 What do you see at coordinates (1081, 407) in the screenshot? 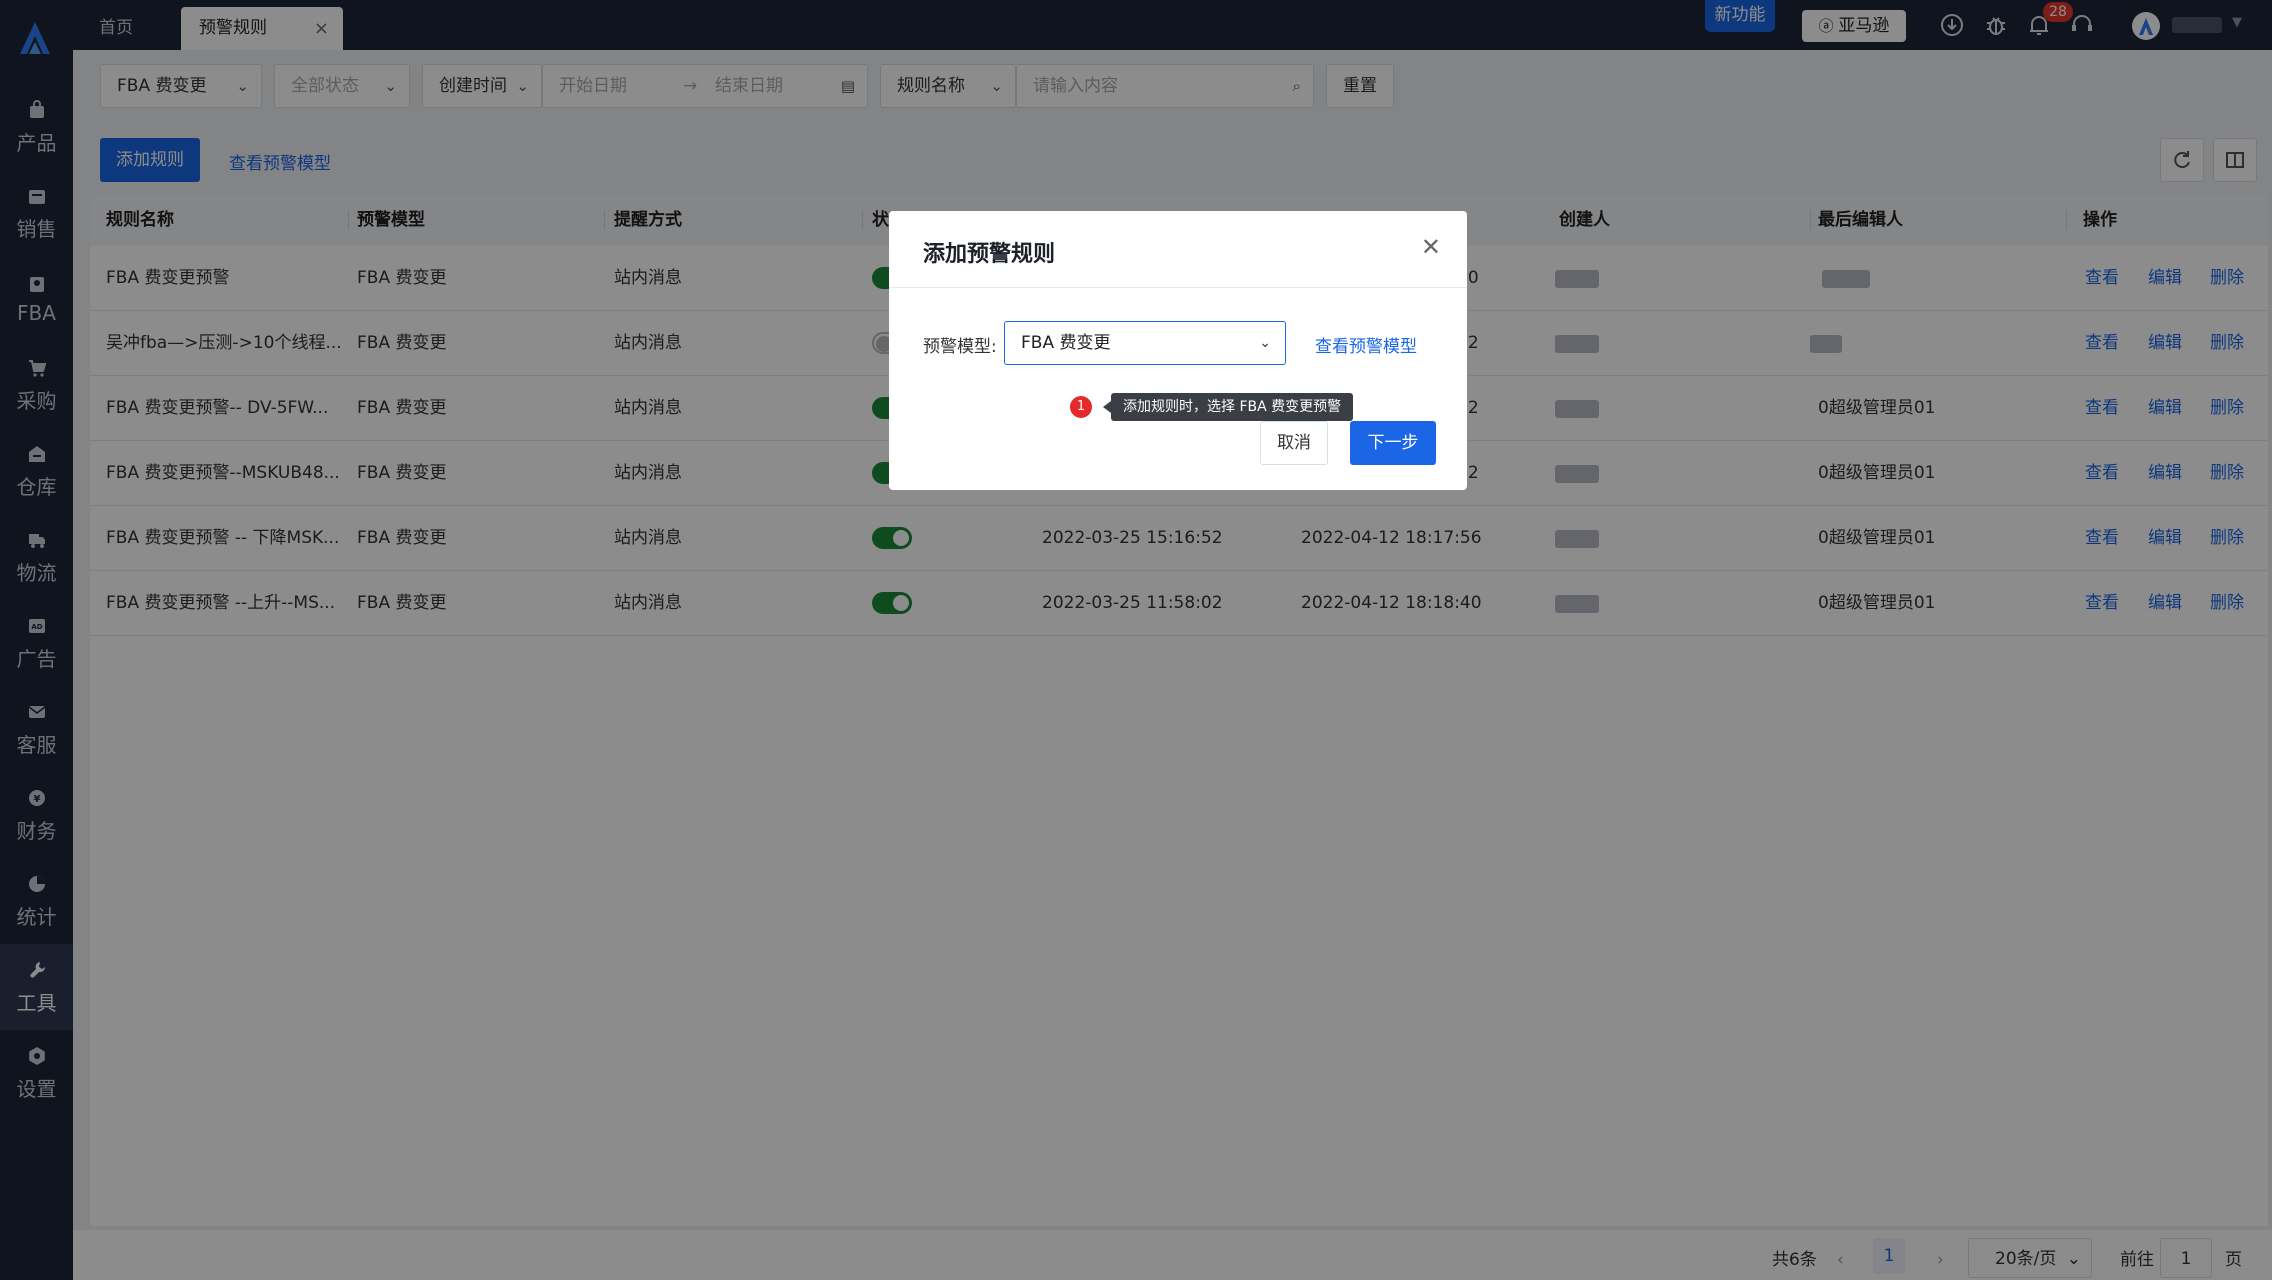
I see `step-badge: 1` at bounding box center [1081, 407].